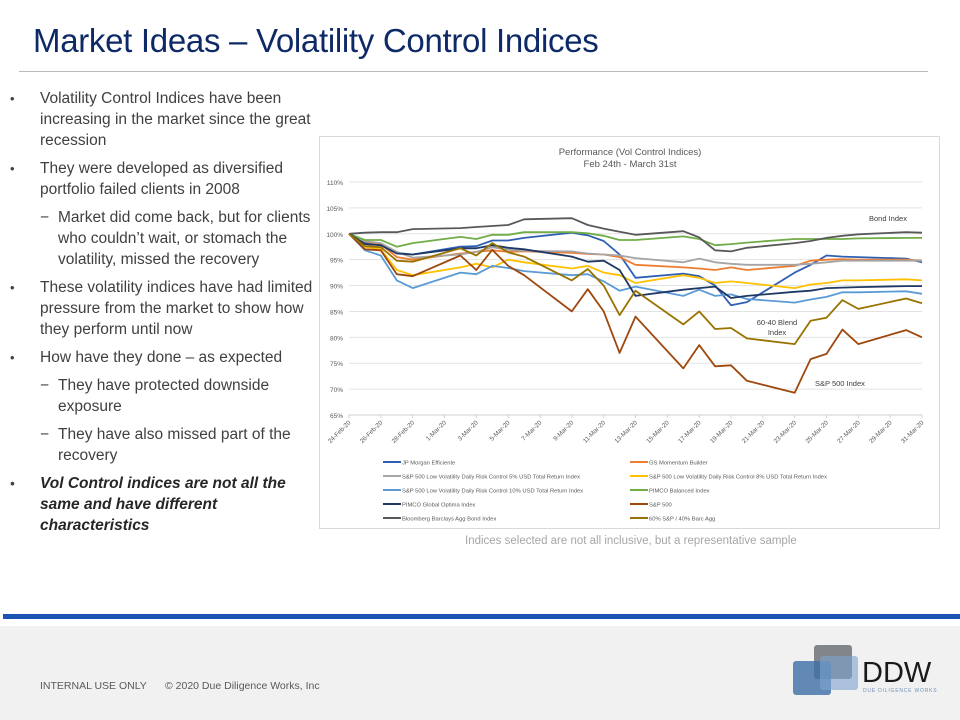 This screenshot has height=720, width=960. I want to click on title-divider, so click(473, 71).